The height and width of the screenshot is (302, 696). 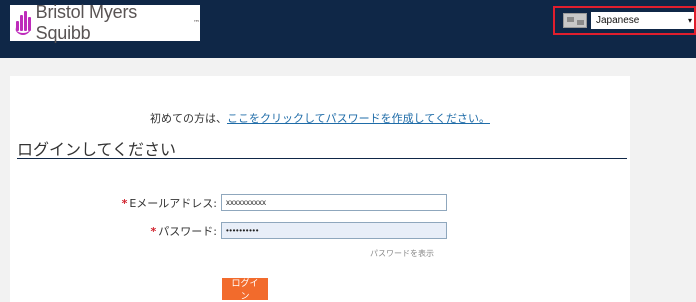 I want to click on logo-text: Bristol Myers Squibb, so click(x=86, y=22).